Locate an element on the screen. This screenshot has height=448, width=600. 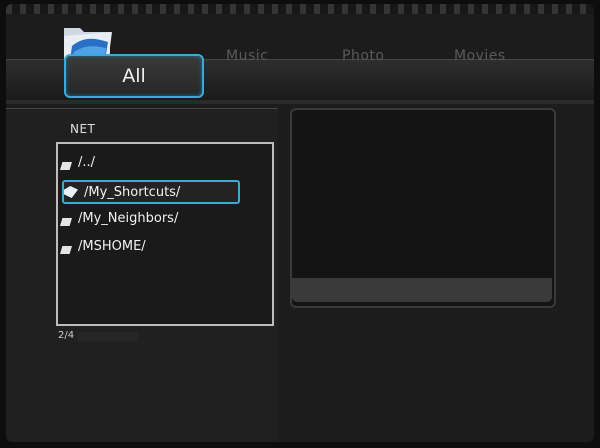
page-count: 2/4 is located at coordinates (66, 335).